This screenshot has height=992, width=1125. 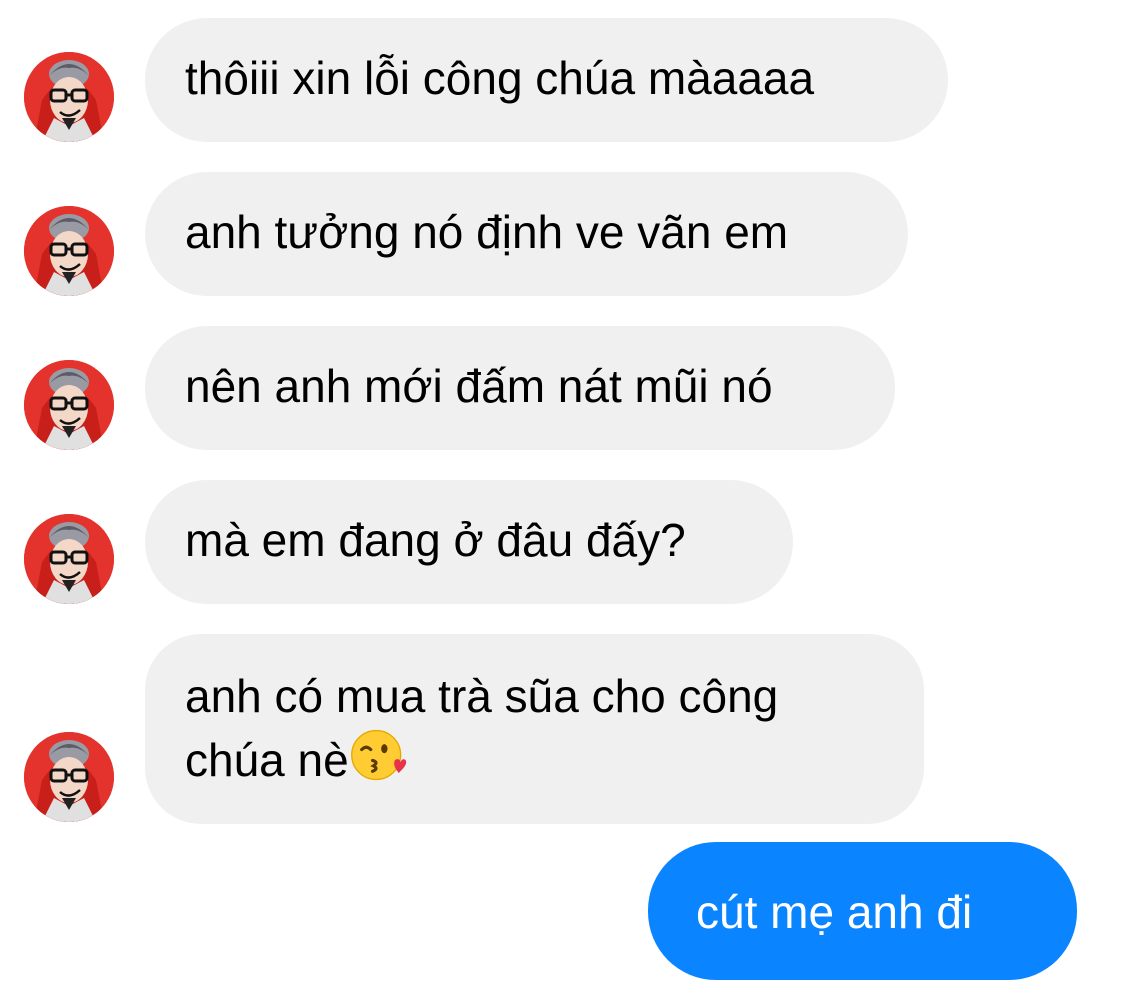 I want to click on message-text: cút mẹ anh đi, so click(x=834, y=912).